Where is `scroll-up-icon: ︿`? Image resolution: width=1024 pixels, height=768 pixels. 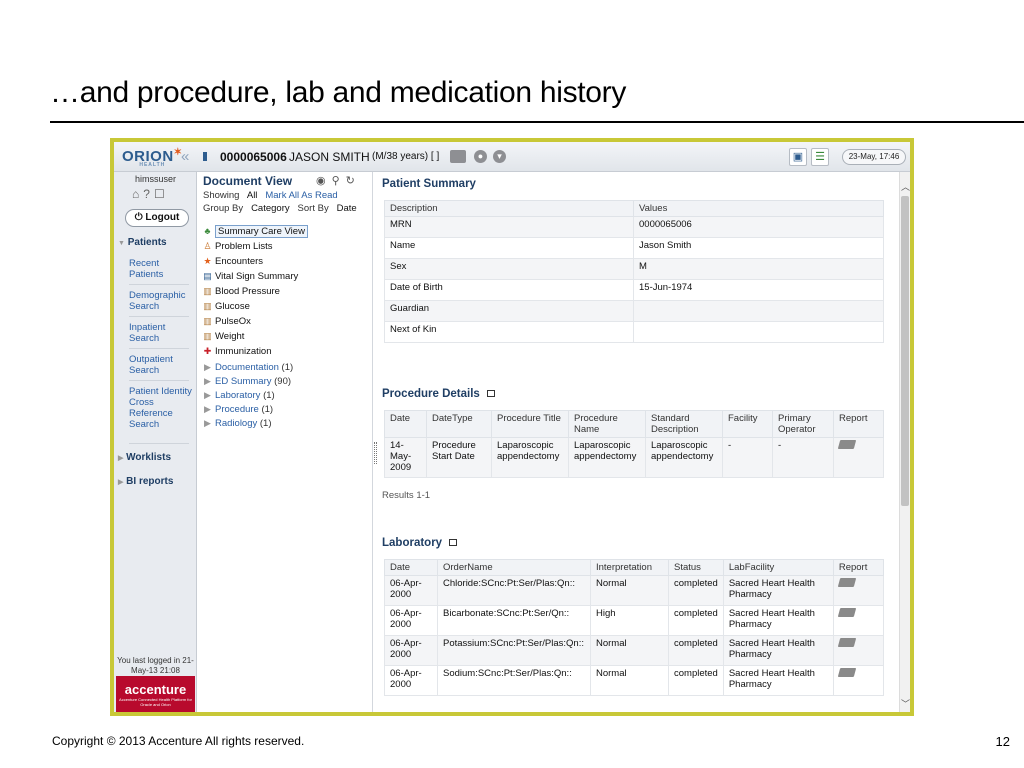
scroll-up-icon: ︿ is located at coordinates (905, 186).